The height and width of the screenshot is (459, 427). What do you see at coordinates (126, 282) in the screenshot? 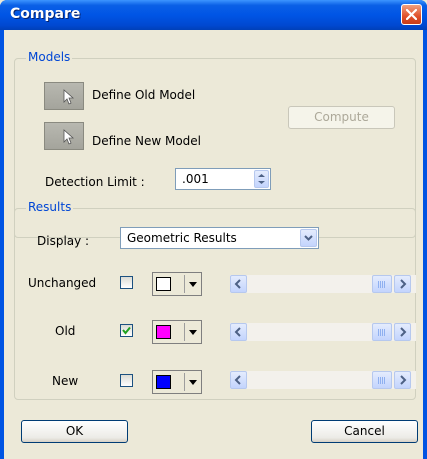
I see `unchanged-checkbox` at bounding box center [126, 282].